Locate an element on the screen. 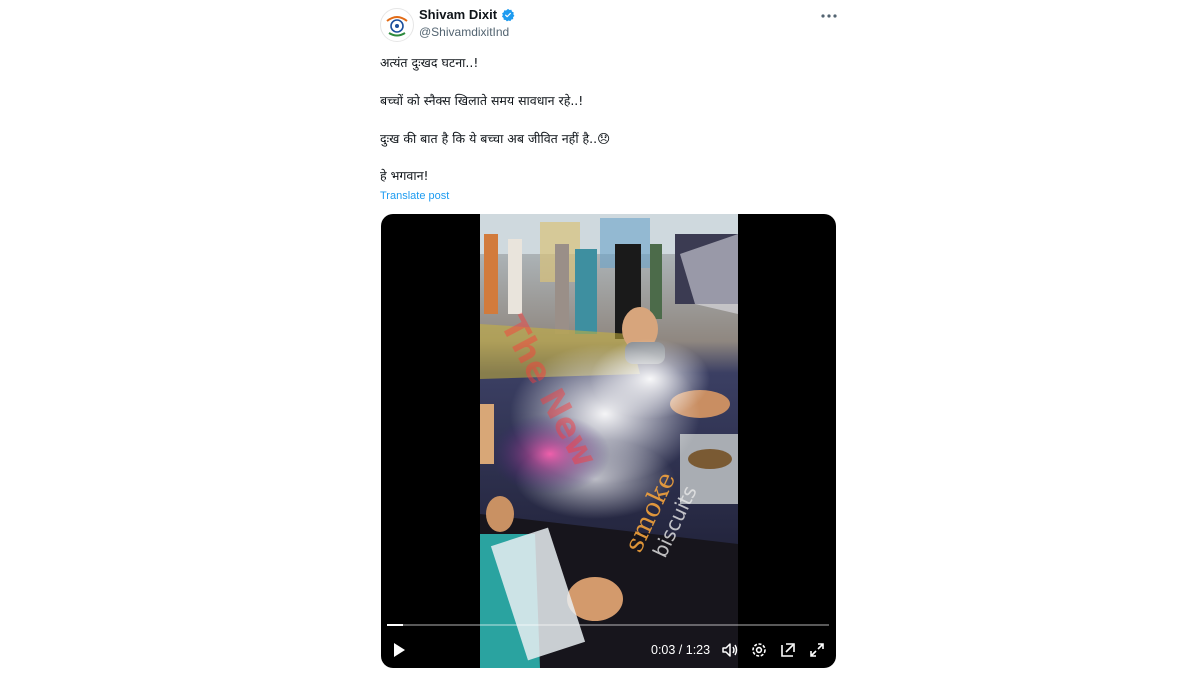 The image size is (1200, 675). author-handle: @ShivamdixitInd is located at coordinates (464, 32).